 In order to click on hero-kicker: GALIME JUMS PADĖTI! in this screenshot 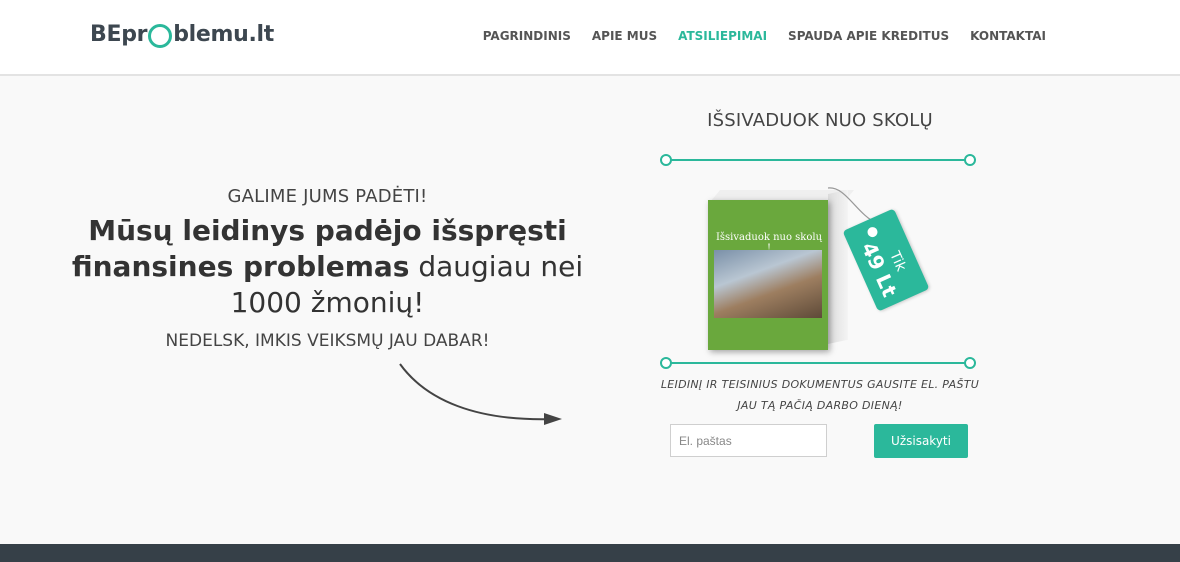, I will do `click(327, 196)`.